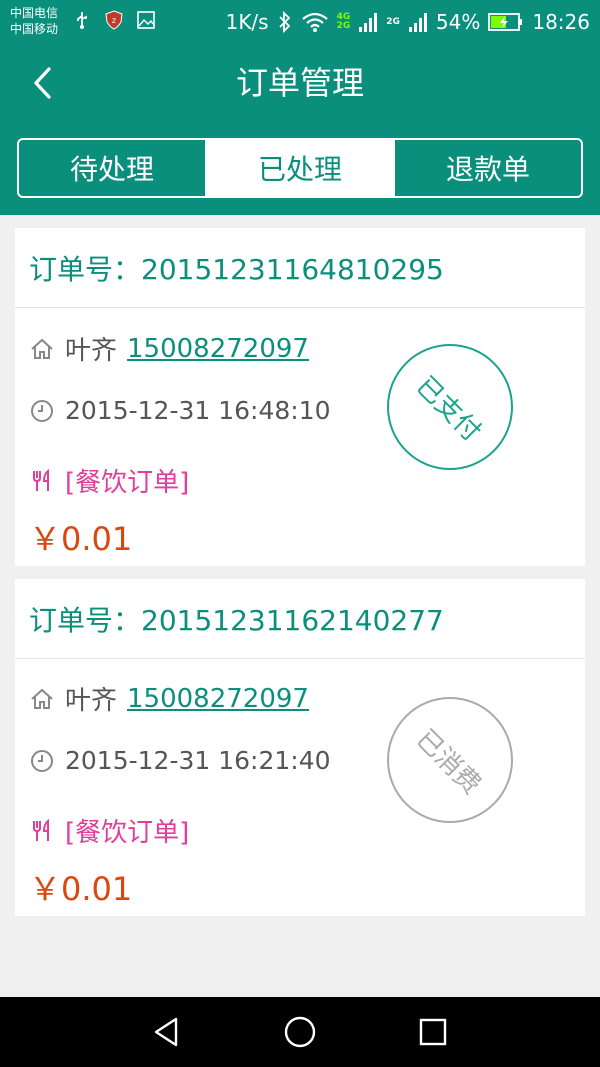 The height and width of the screenshot is (1067, 600). Describe the element at coordinates (82, 20) in the screenshot. I see `usb-icon` at that location.